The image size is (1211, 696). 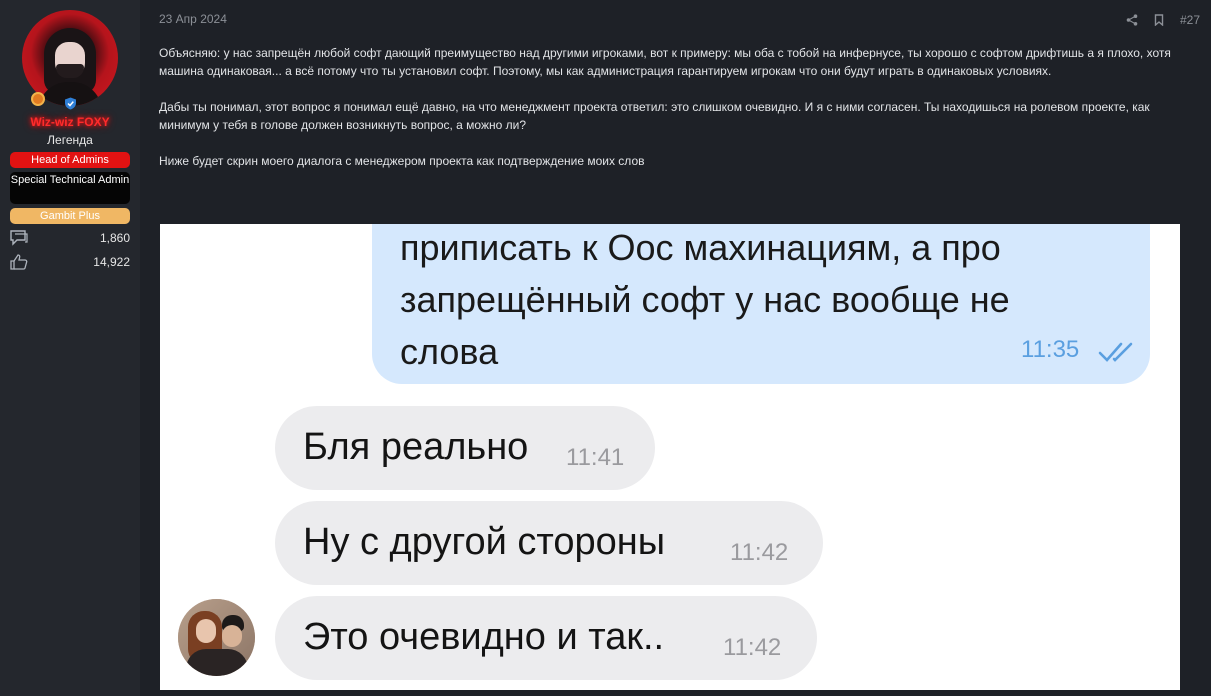 I want to click on incoming-message-bubble: Бля реально 11:41, so click(x=465, y=448).